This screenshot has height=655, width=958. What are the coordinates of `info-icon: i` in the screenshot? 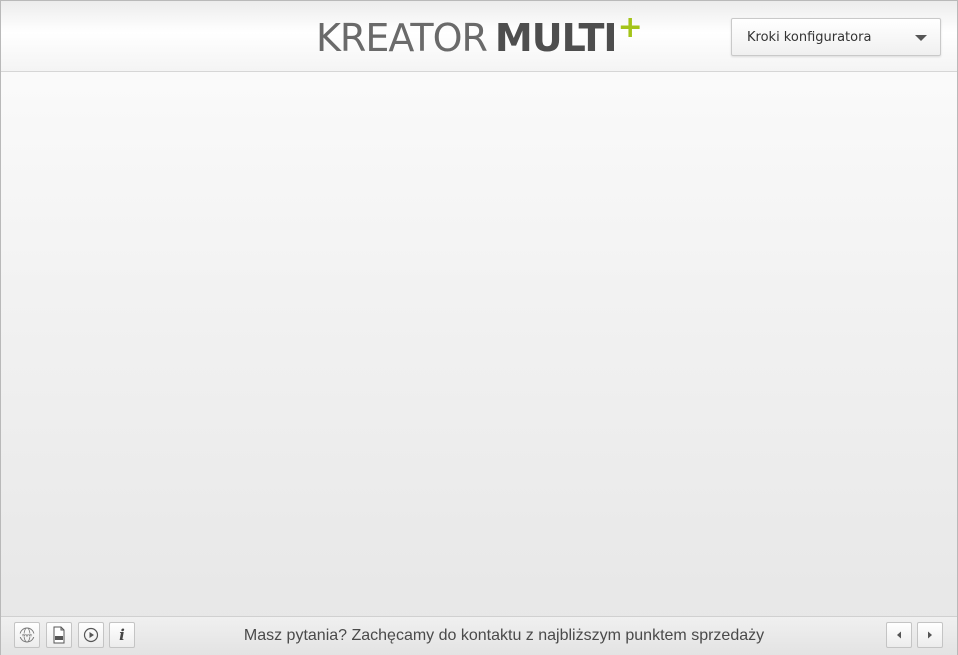 It's located at (122, 635).